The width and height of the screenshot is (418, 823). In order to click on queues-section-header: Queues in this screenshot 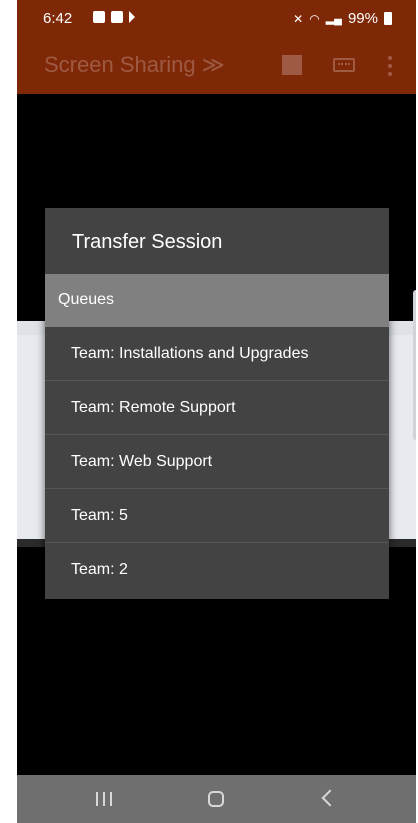, I will do `click(217, 300)`.